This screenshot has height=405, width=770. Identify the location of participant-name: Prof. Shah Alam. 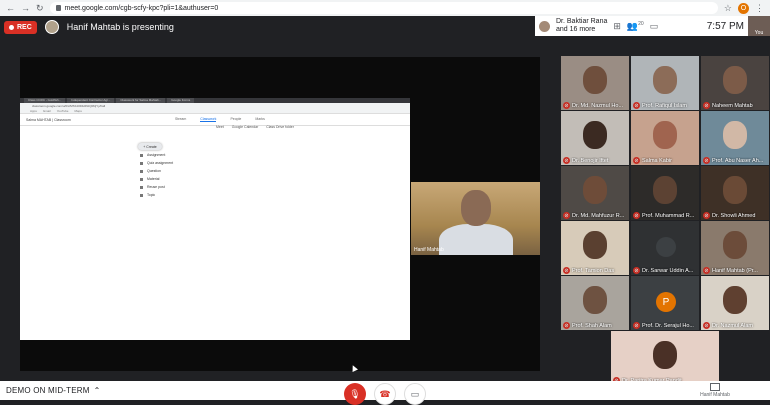
(592, 325).